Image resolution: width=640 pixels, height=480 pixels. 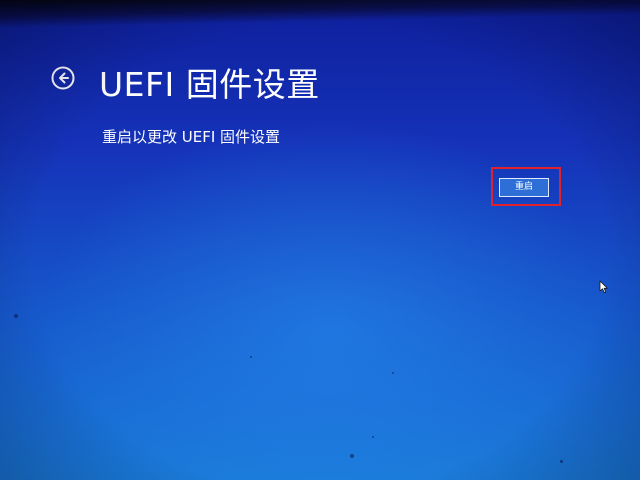 What do you see at coordinates (524, 187) in the screenshot?
I see `restart-button: 重启` at bounding box center [524, 187].